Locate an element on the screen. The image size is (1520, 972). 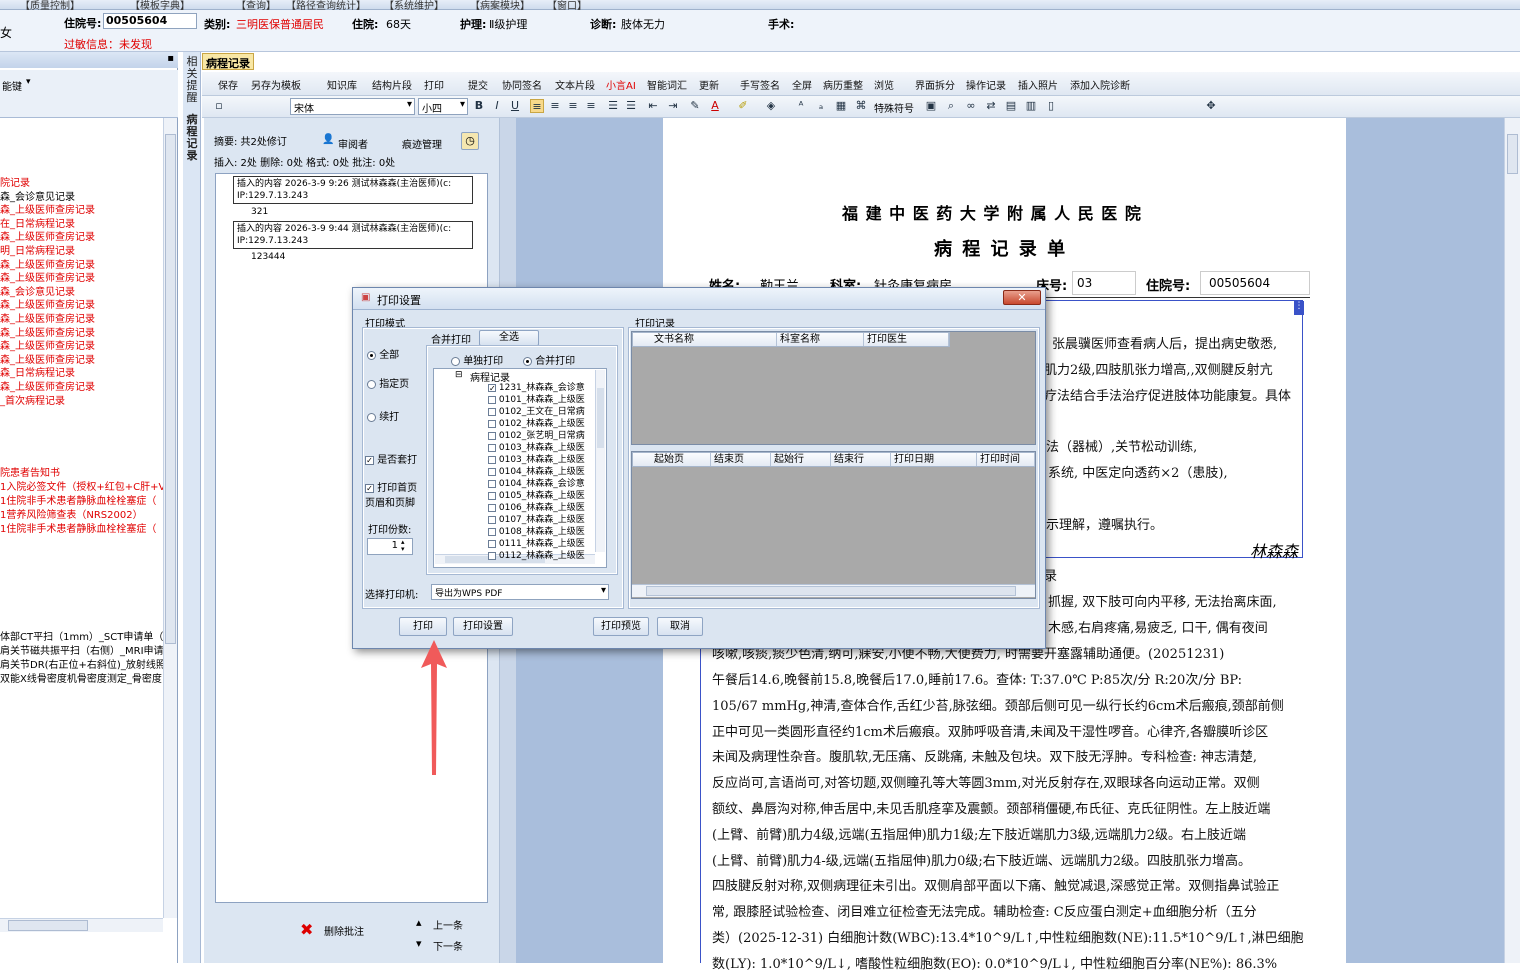
align-left-icon: ≡ is located at coordinates (537, 106).